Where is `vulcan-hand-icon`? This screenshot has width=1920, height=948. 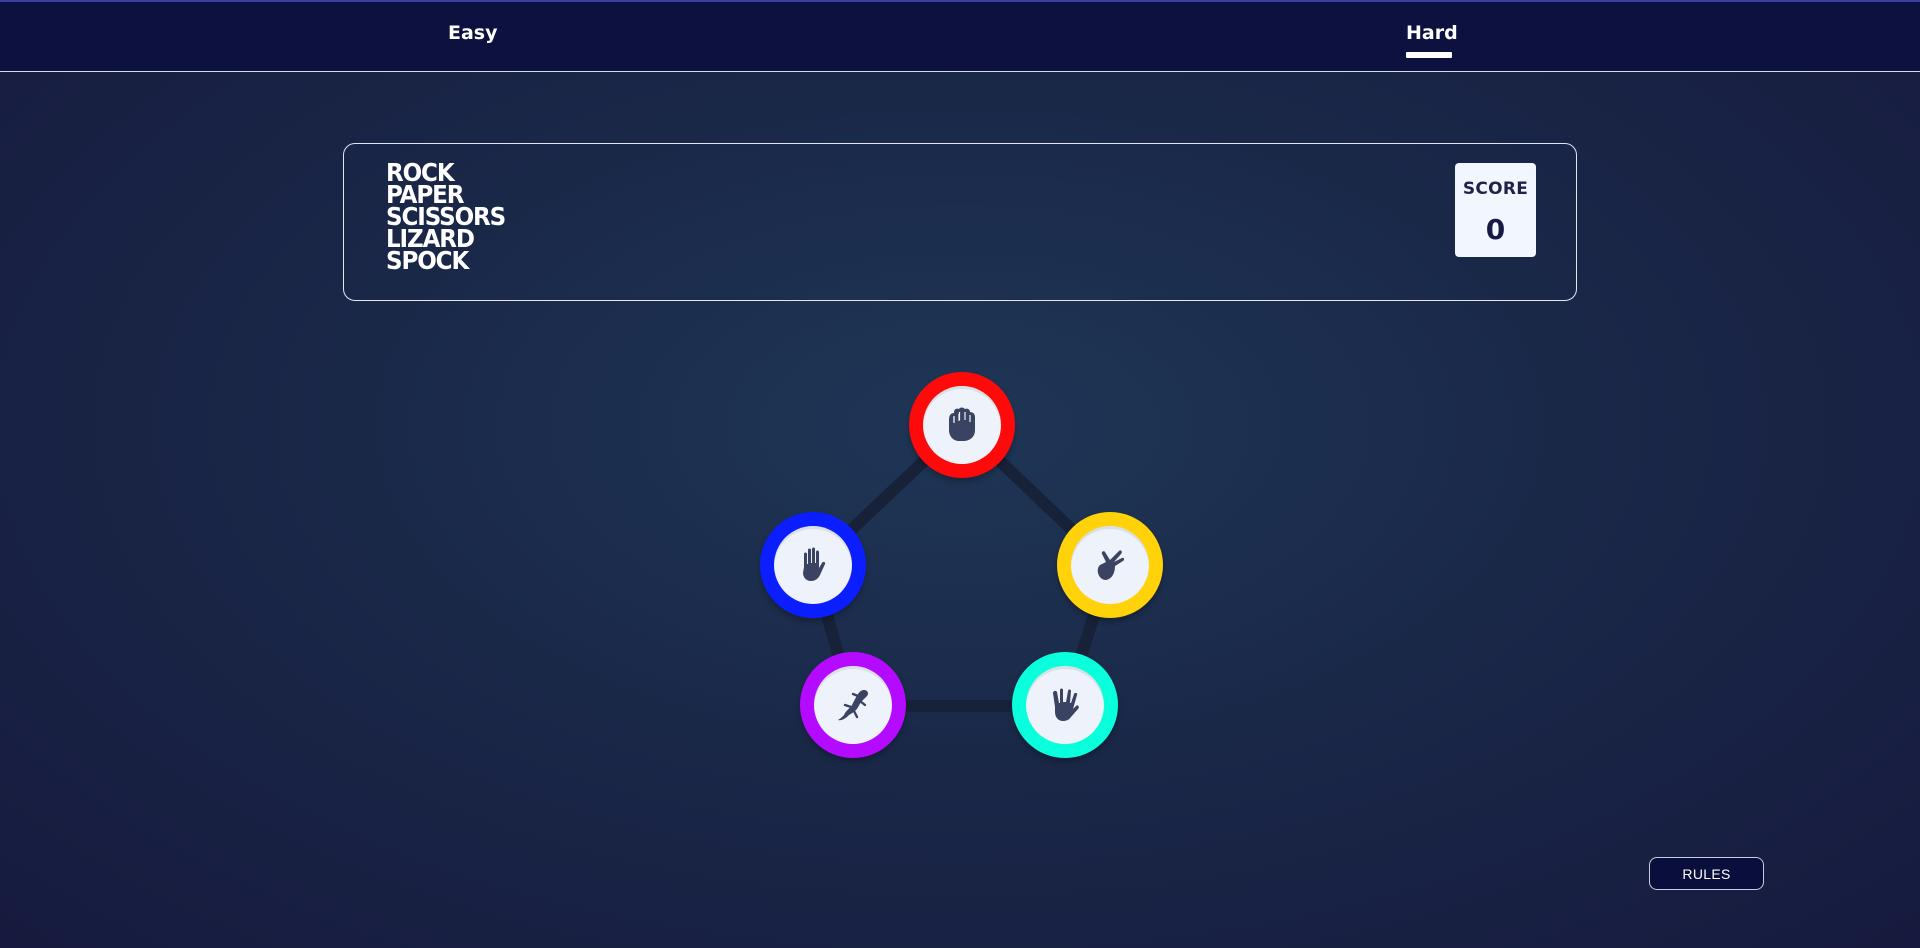
vulcan-hand-icon is located at coordinates (1066, 704).